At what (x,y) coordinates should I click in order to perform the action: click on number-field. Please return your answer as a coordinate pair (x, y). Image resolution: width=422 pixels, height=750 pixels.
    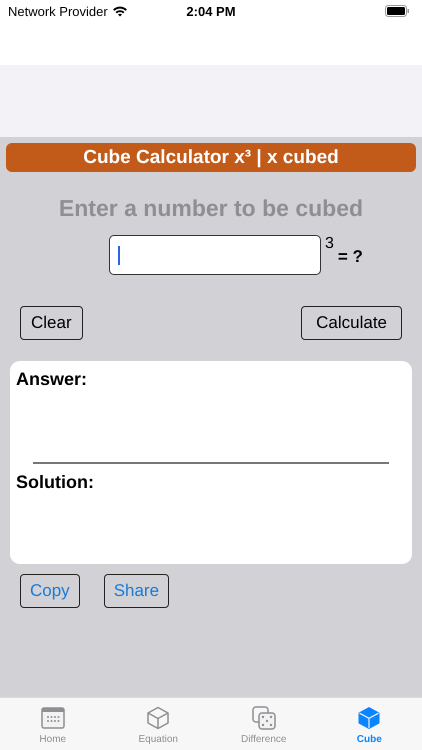
    Looking at the image, I should click on (215, 255).